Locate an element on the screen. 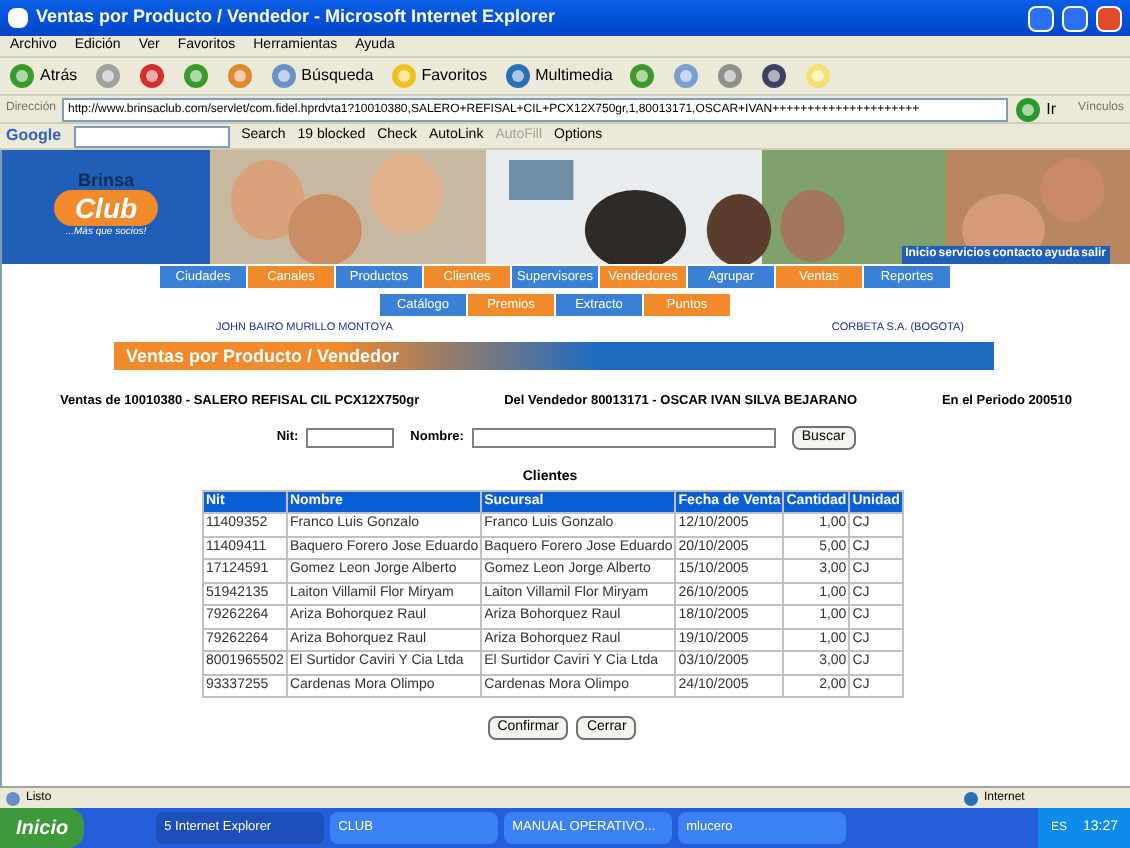 This screenshot has width=1130, height=848. nit-field is located at coordinates (350, 438).